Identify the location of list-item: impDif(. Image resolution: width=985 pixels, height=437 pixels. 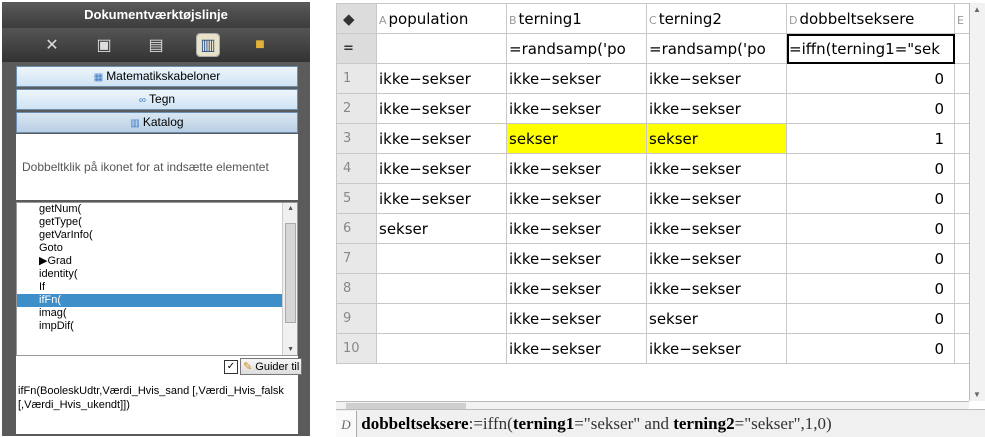
(157, 326).